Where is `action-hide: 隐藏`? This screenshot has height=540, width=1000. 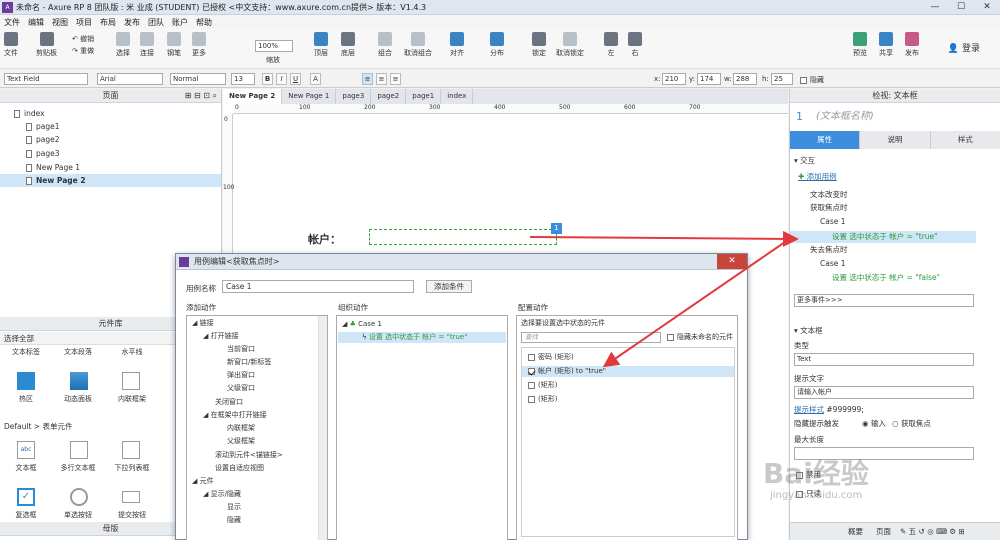 action-hide: 隐藏 is located at coordinates (234, 520).